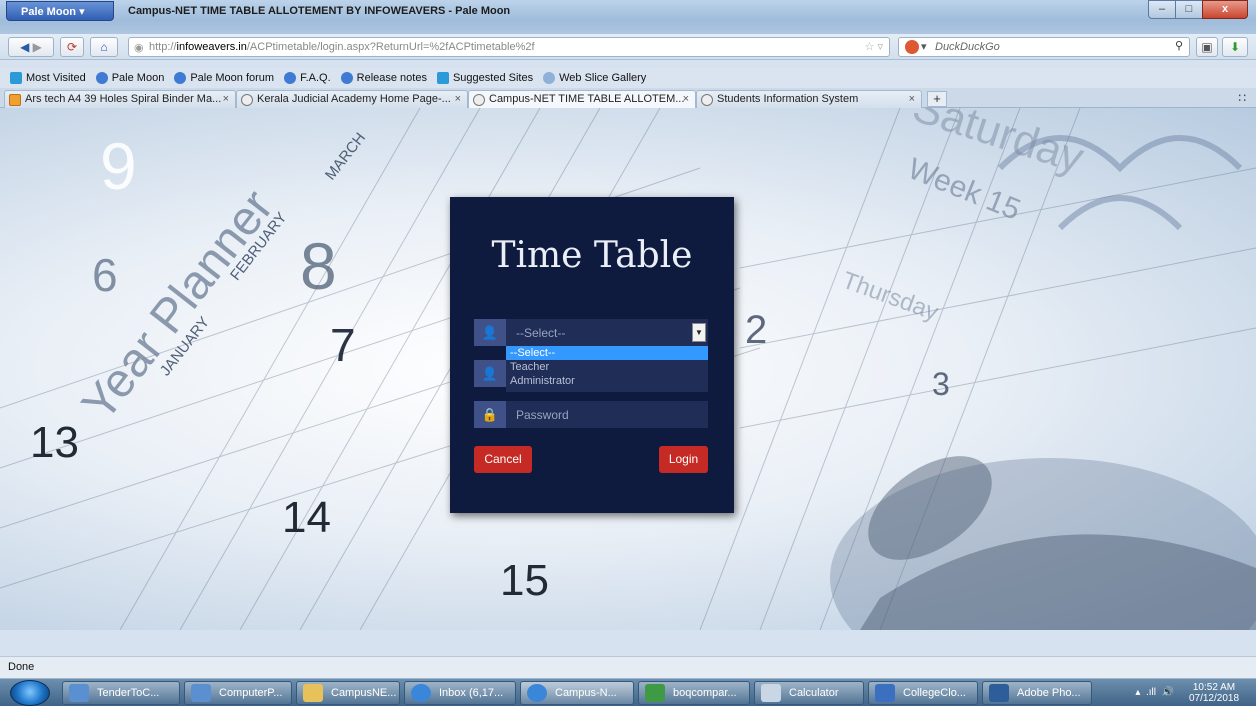 Image resolution: width=1256 pixels, height=706 pixels. I want to click on tray-icons: ▴ .ıll 🔊, so click(1154, 692).